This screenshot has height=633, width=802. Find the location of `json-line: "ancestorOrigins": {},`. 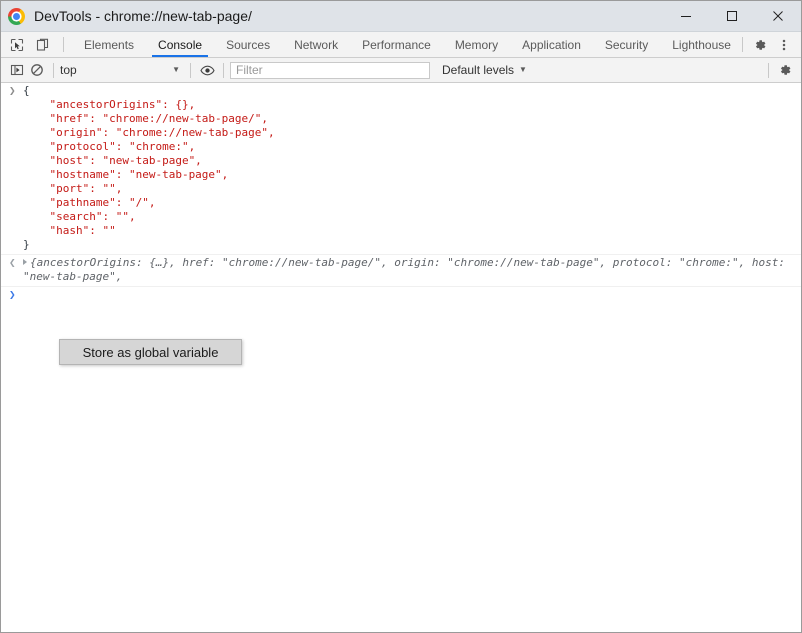

json-line: "ancestorOrigins": {}, is located at coordinates (109, 104).